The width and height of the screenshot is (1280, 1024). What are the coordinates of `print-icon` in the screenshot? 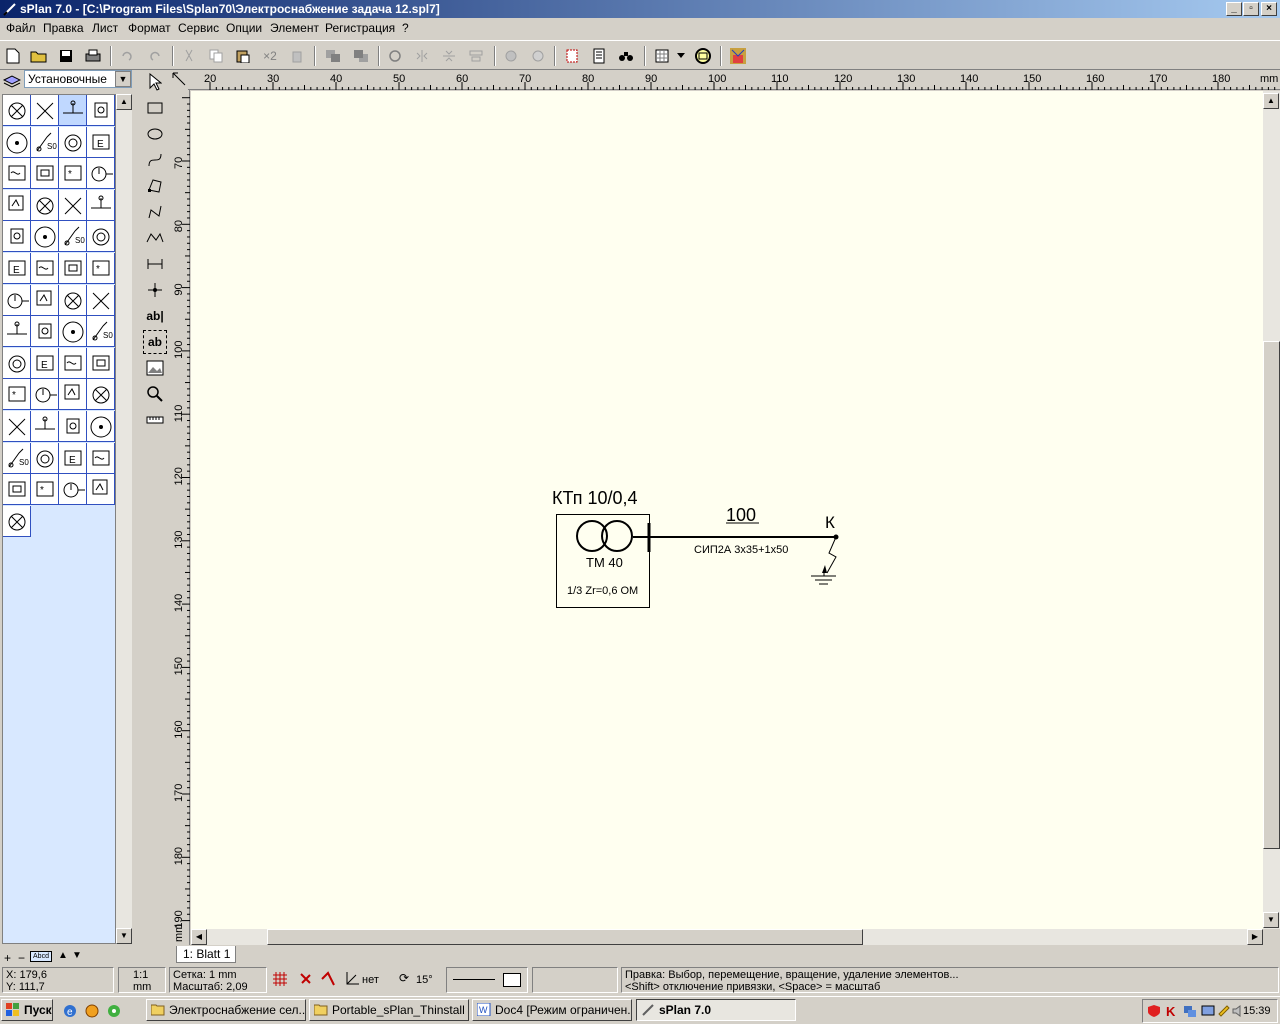 It's located at (93, 56).